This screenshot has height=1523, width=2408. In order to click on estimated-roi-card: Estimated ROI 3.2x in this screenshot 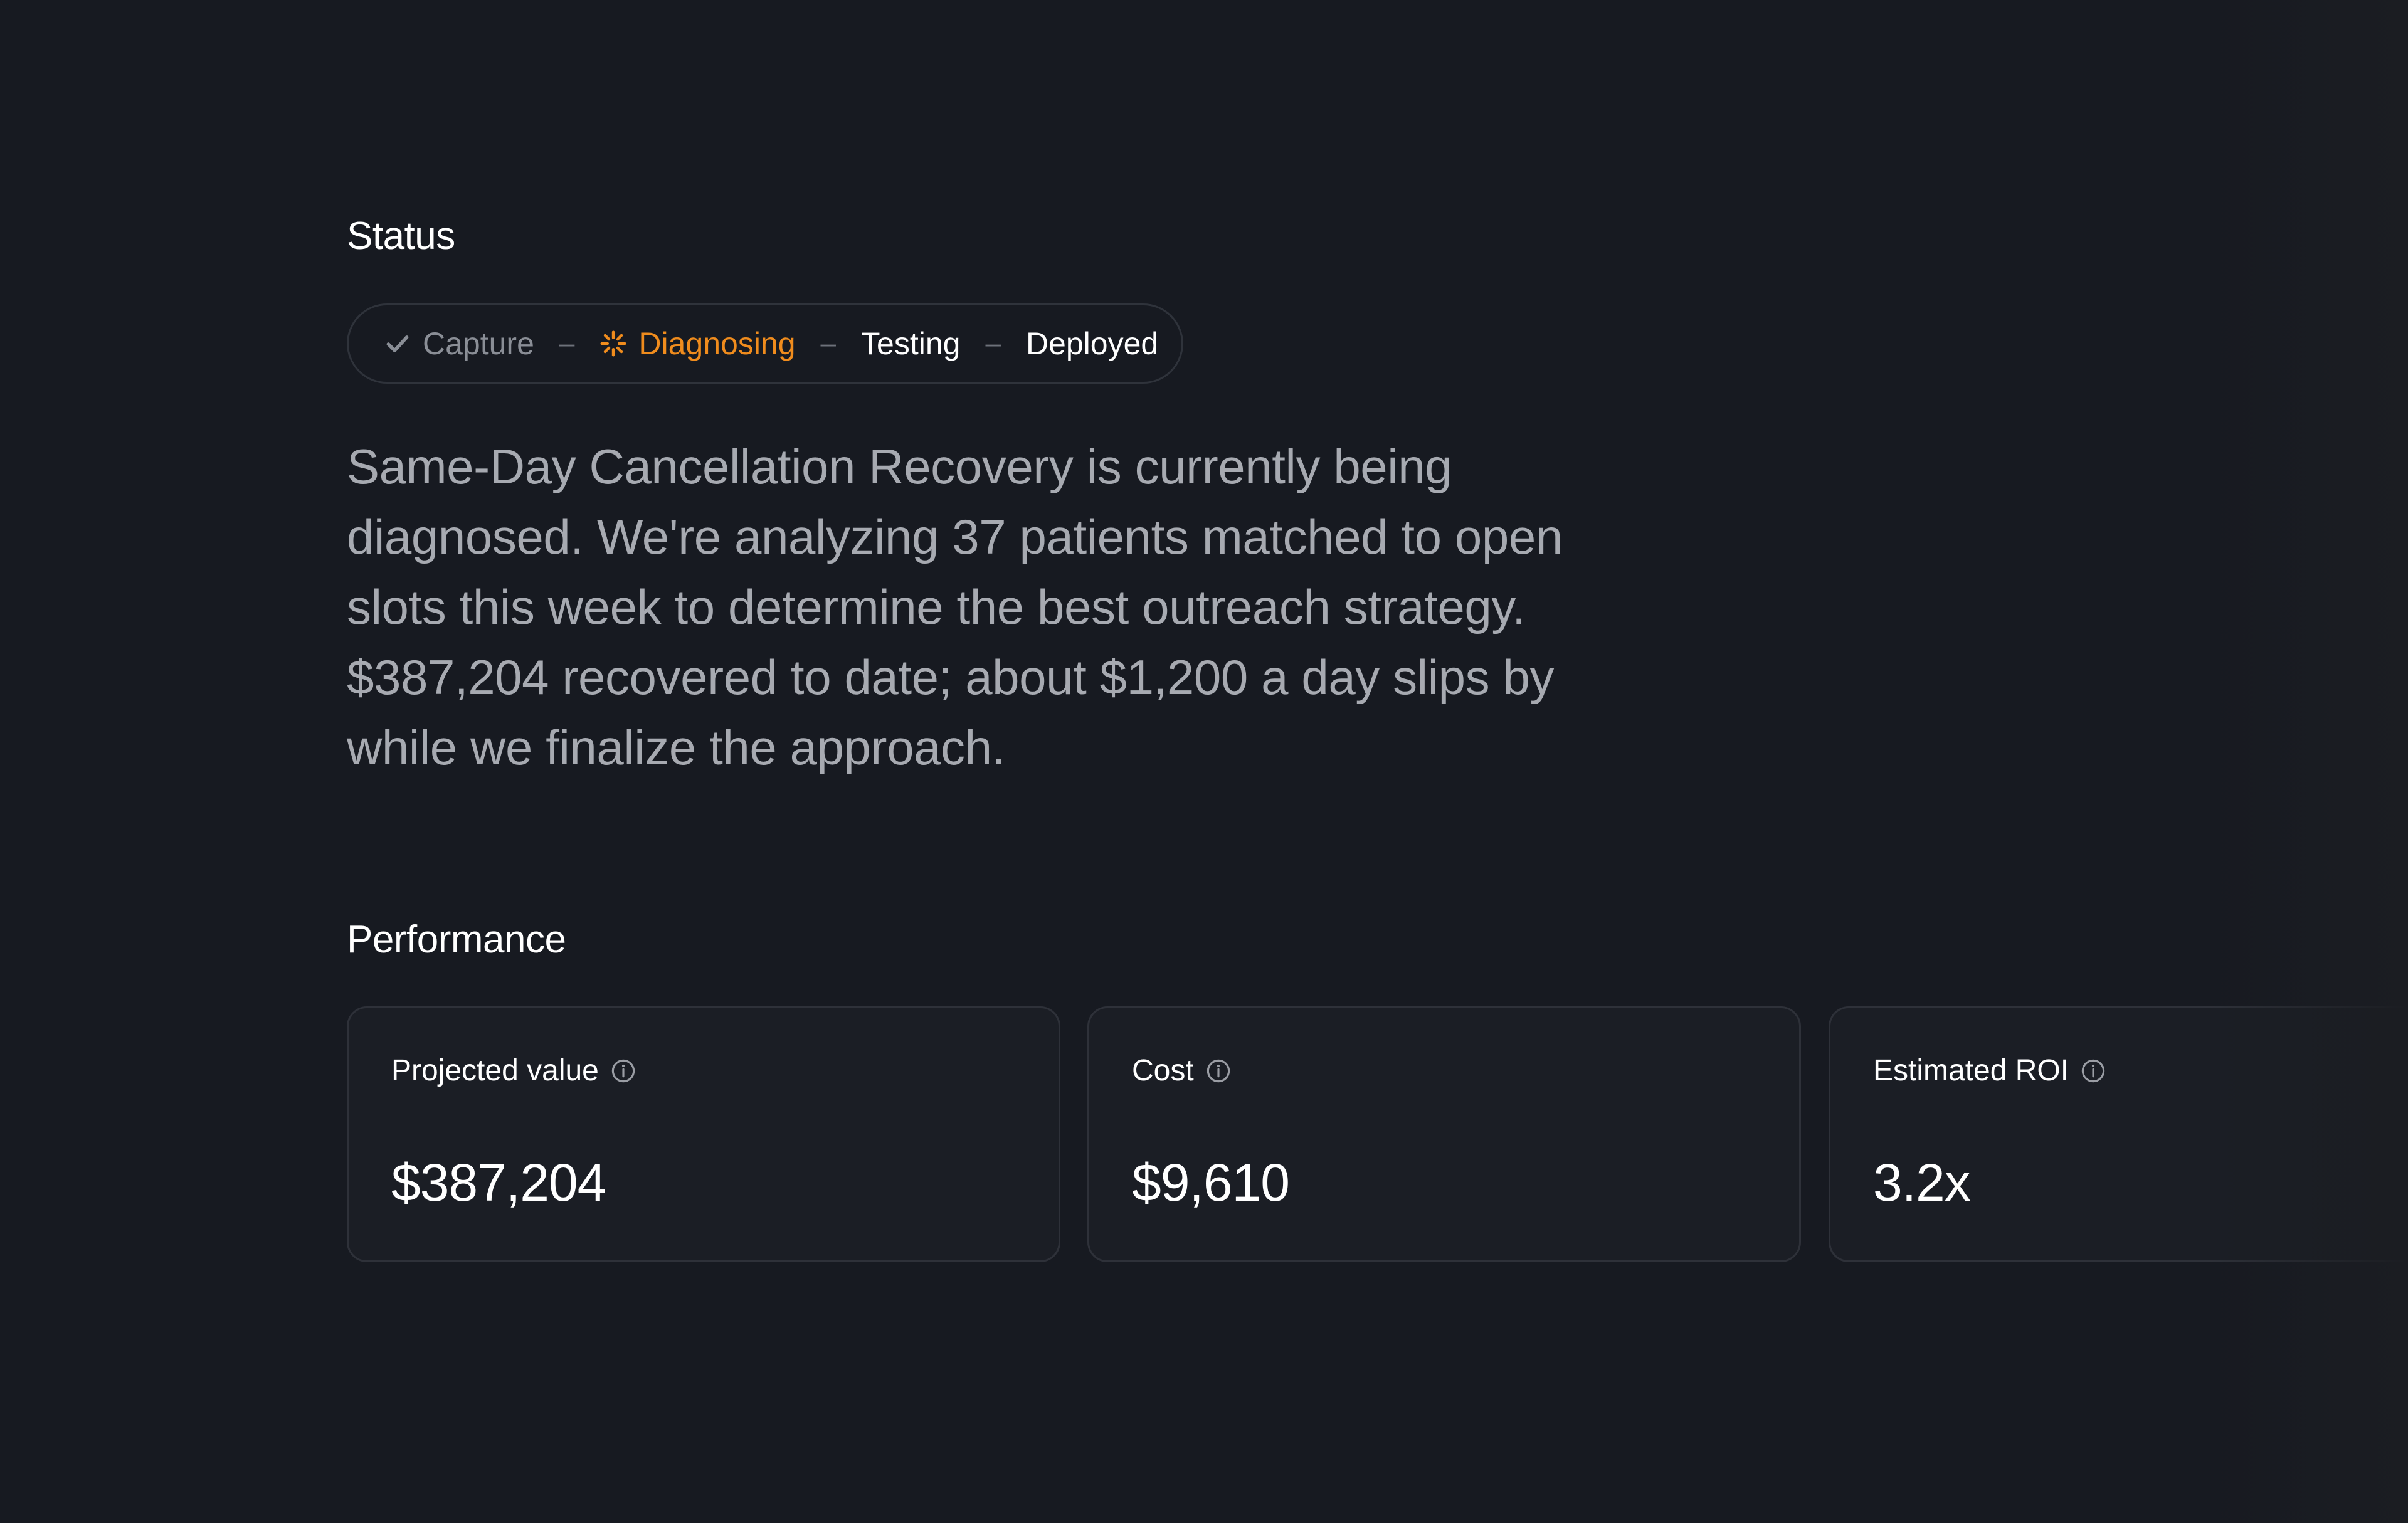, I will do `click(2118, 1134)`.